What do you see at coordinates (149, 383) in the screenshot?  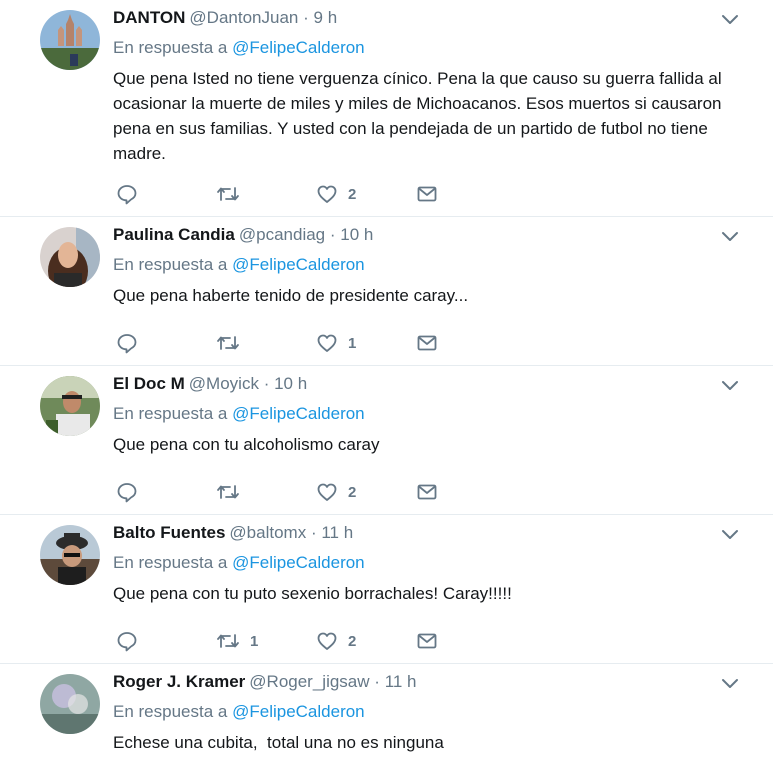 I see `author-name: El Doc M` at bounding box center [149, 383].